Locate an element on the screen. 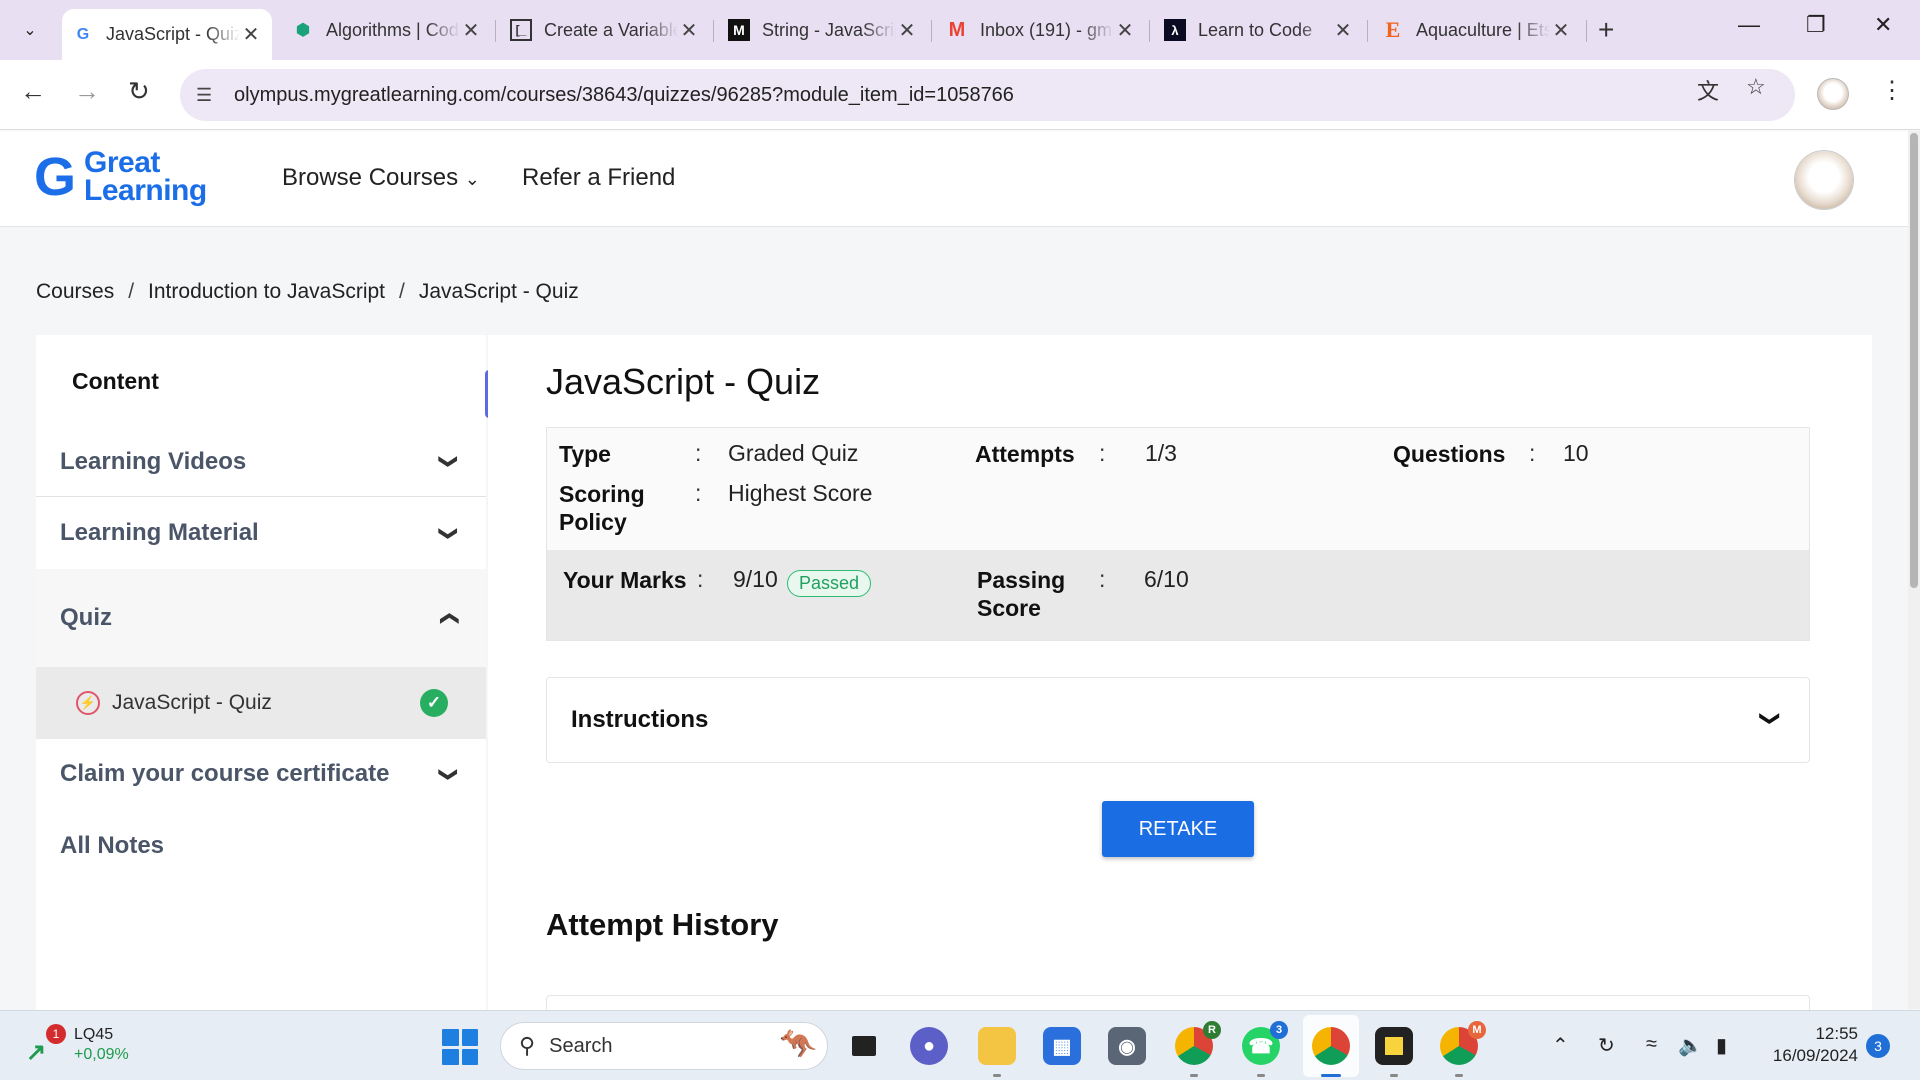 This screenshot has width=1920, height=1080. tab-inbox: M Inbox (191) - gmail ✕ is located at coordinates (1041, 30).